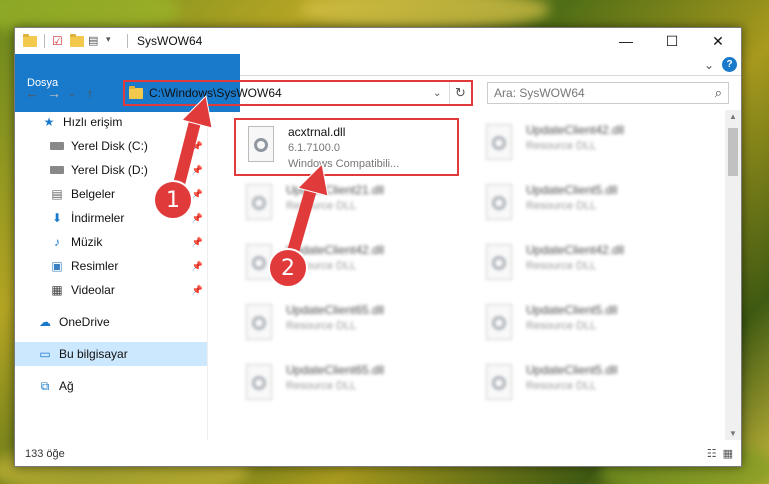  What do you see at coordinates (57, 266) in the screenshot?
I see `pictures-icon: ▣` at bounding box center [57, 266].